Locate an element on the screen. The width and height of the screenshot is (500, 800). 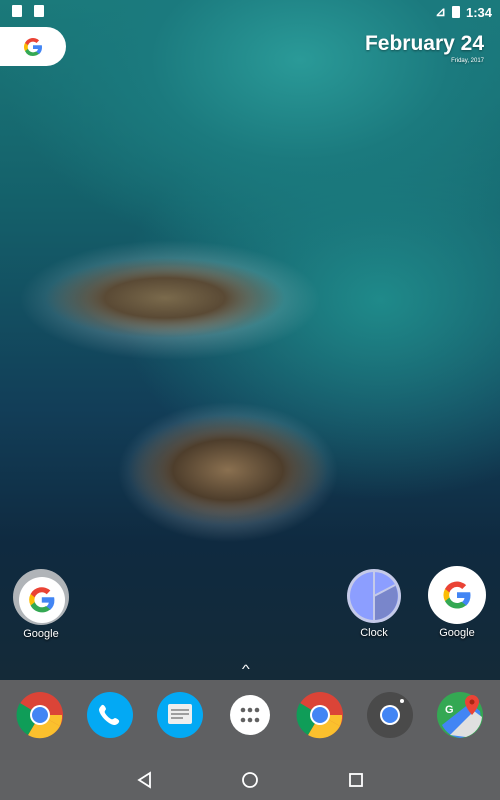
phone-icon is located at coordinates (110, 715).